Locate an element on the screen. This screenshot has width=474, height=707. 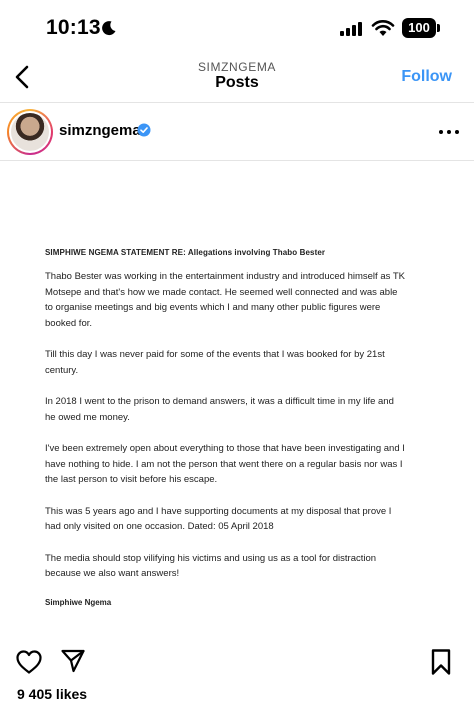
post-header: simzngema is located at coordinates (237, 132).